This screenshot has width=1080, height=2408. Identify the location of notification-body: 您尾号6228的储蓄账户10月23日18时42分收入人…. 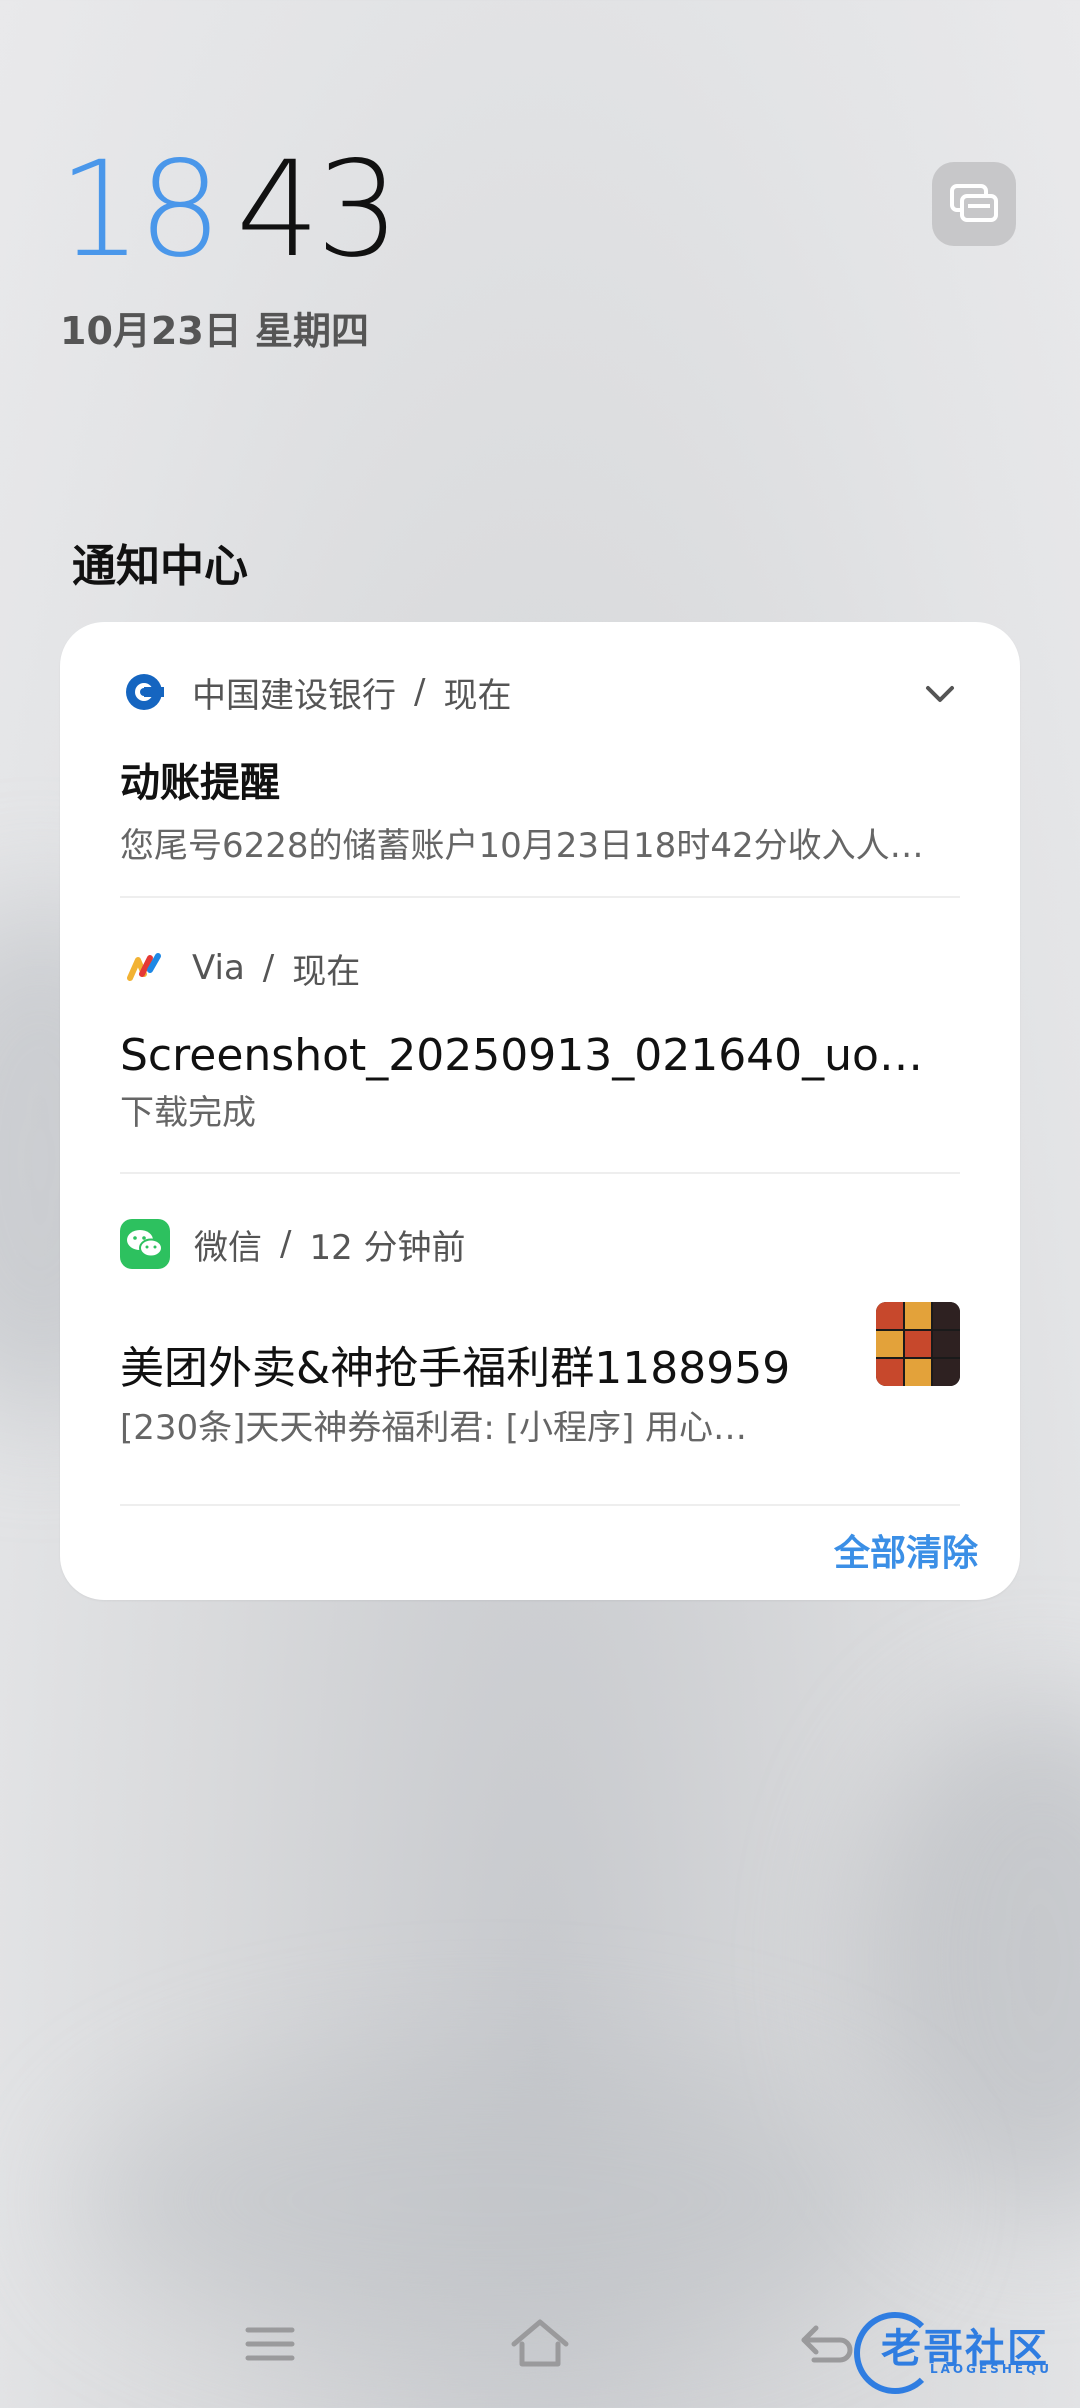
(522, 846).